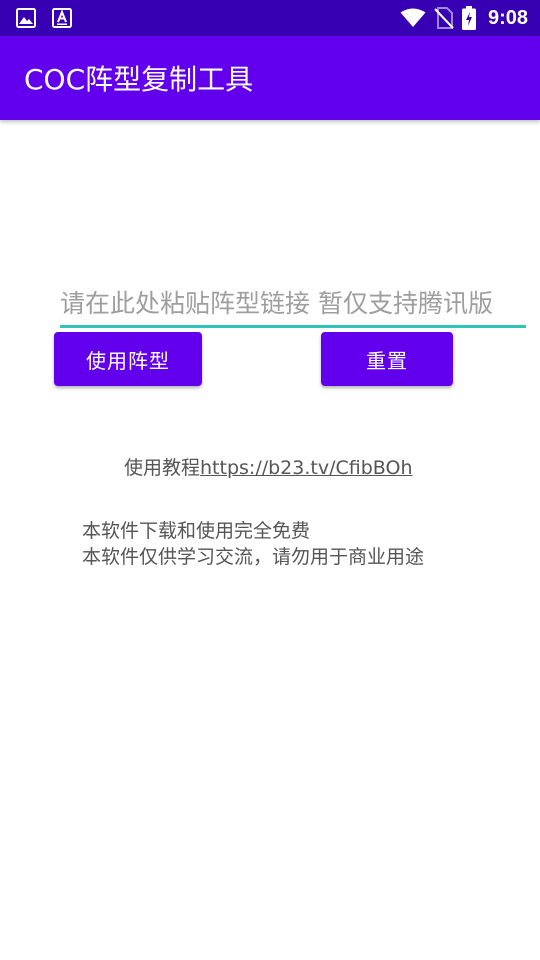 This screenshot has height=960, width=540. I want to click on tutorial-link: https://b23.tv/CfibBOh, so click(306, 468).